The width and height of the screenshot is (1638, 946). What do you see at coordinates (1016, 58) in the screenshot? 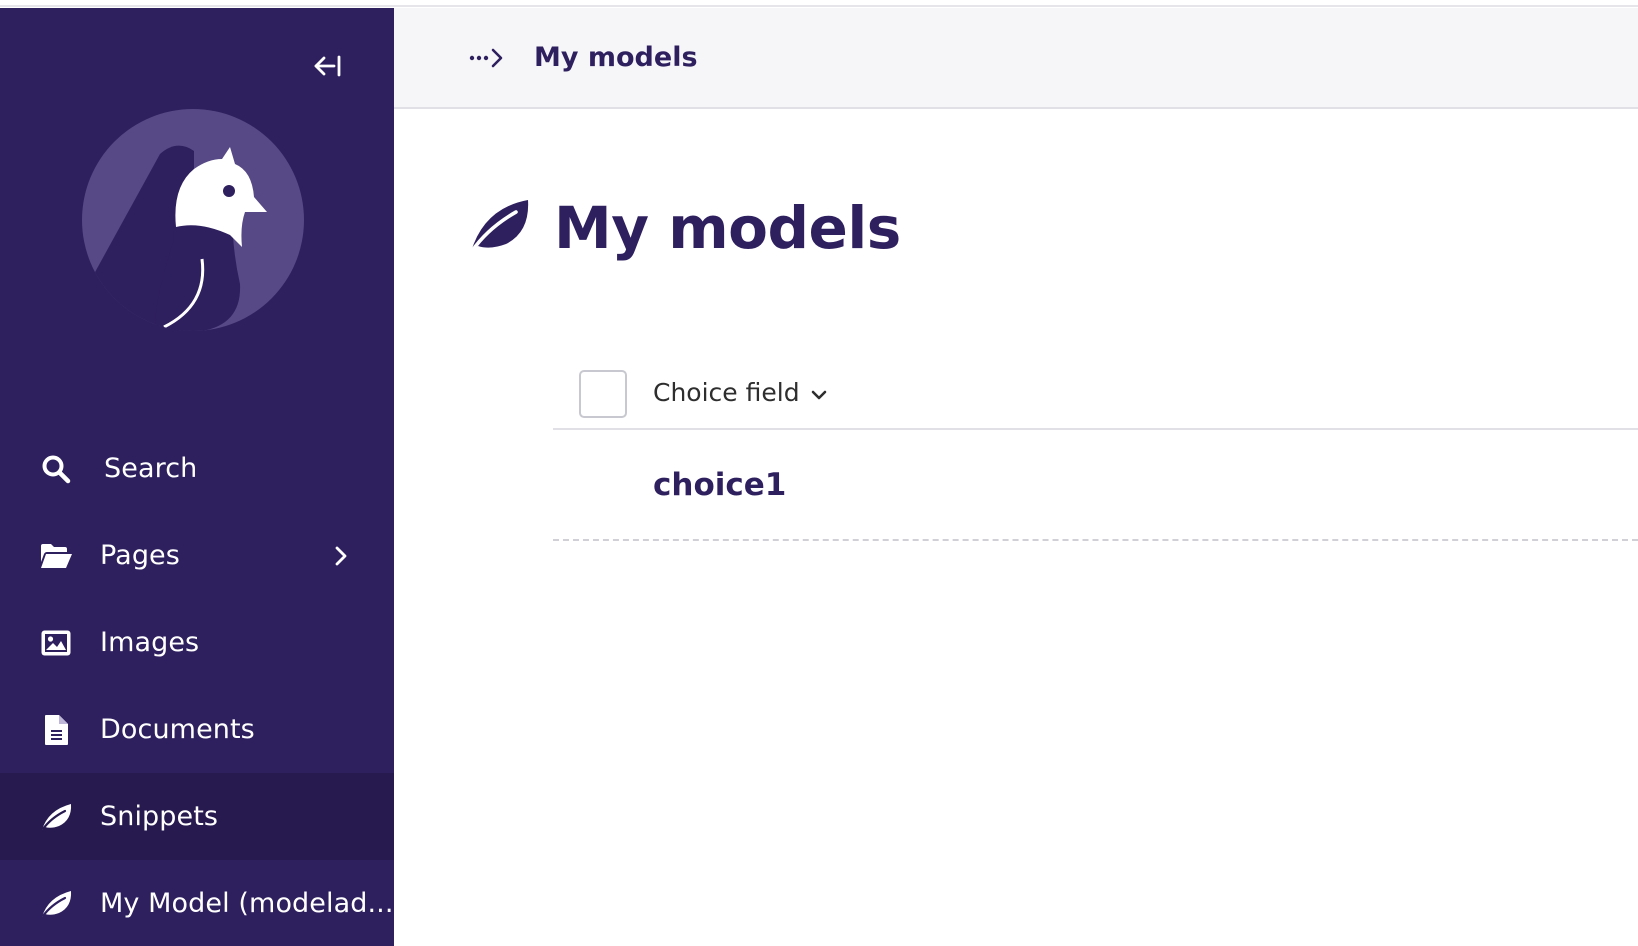
I see `page-header: My models` at bounding box center [1016, 58].